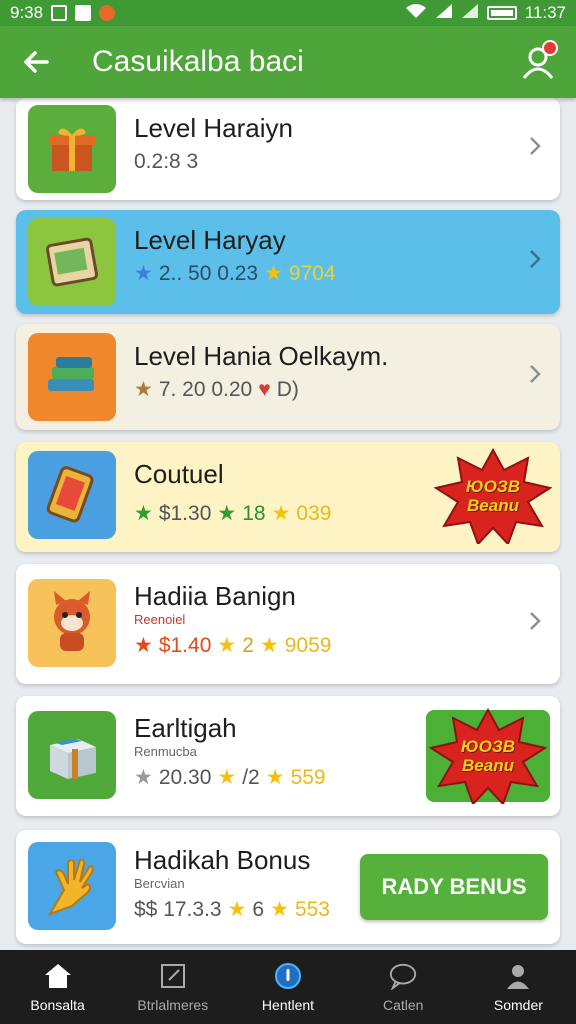  What do you see at coordinates (58, 976) in the screenshot?
I see `home-icon` at bounding box center [58, 976].